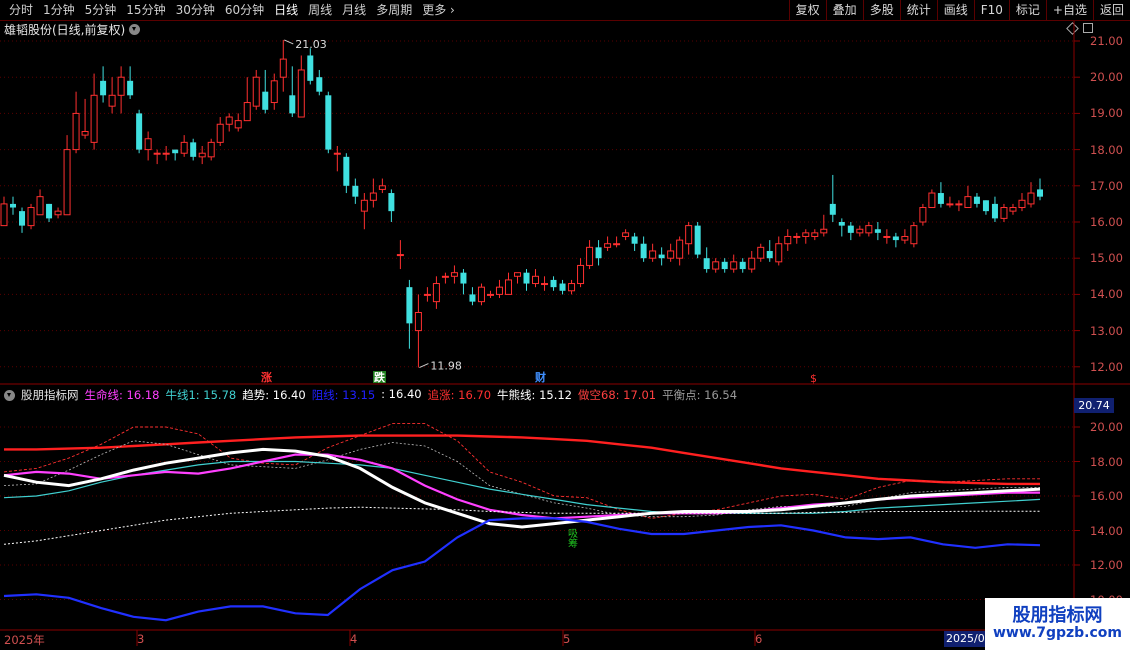 This screenshot has width=1130, height=650. What do you see at coordinates (1106, 294) in the screenshot?
I see `price-tick-7: 14.00` at bounding box center [1106, 294].